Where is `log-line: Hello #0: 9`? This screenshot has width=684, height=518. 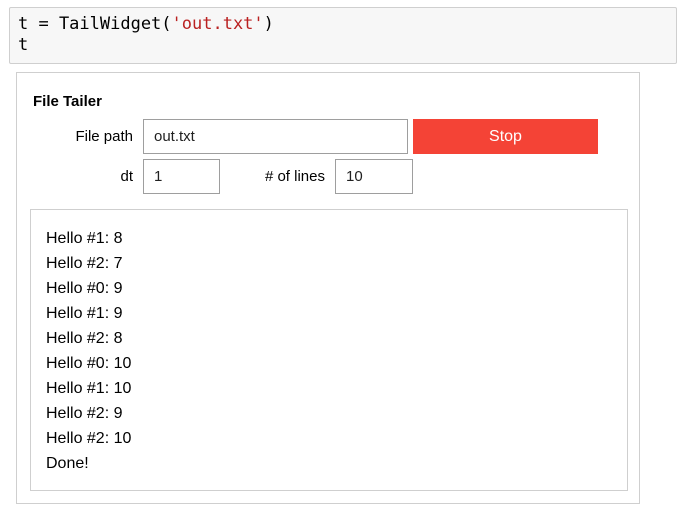 log-line: Hello #0: 9 is located at coordinates (84, 288).